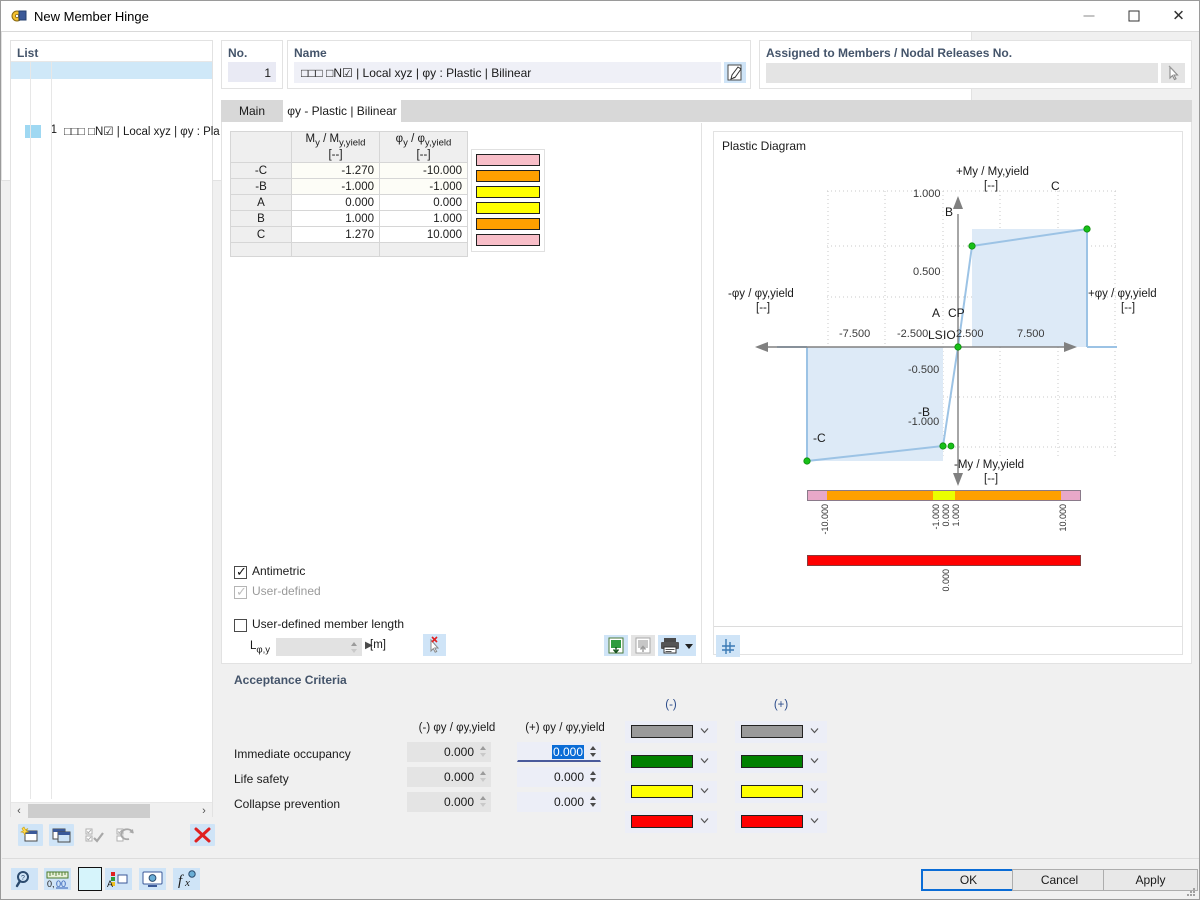 The width and height of the screenshot is (1200, 900). I want to click on pick-length-button, so click(434, 645).